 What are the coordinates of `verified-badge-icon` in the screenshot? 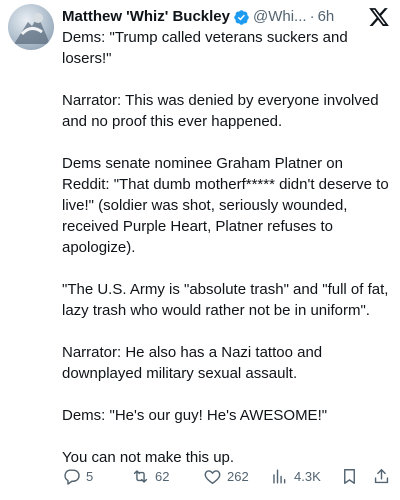 It's located at (241, 17).